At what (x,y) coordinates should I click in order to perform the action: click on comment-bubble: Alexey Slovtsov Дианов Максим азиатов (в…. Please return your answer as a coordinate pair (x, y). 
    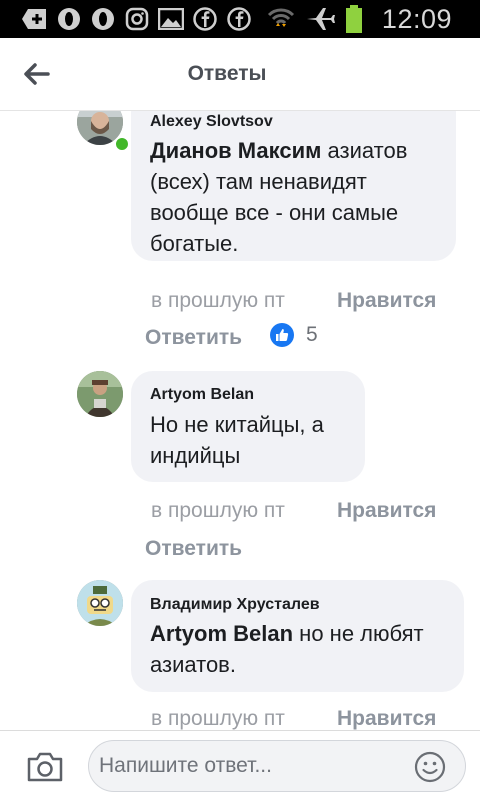
    Looking at the image, I should click on (293, 186).